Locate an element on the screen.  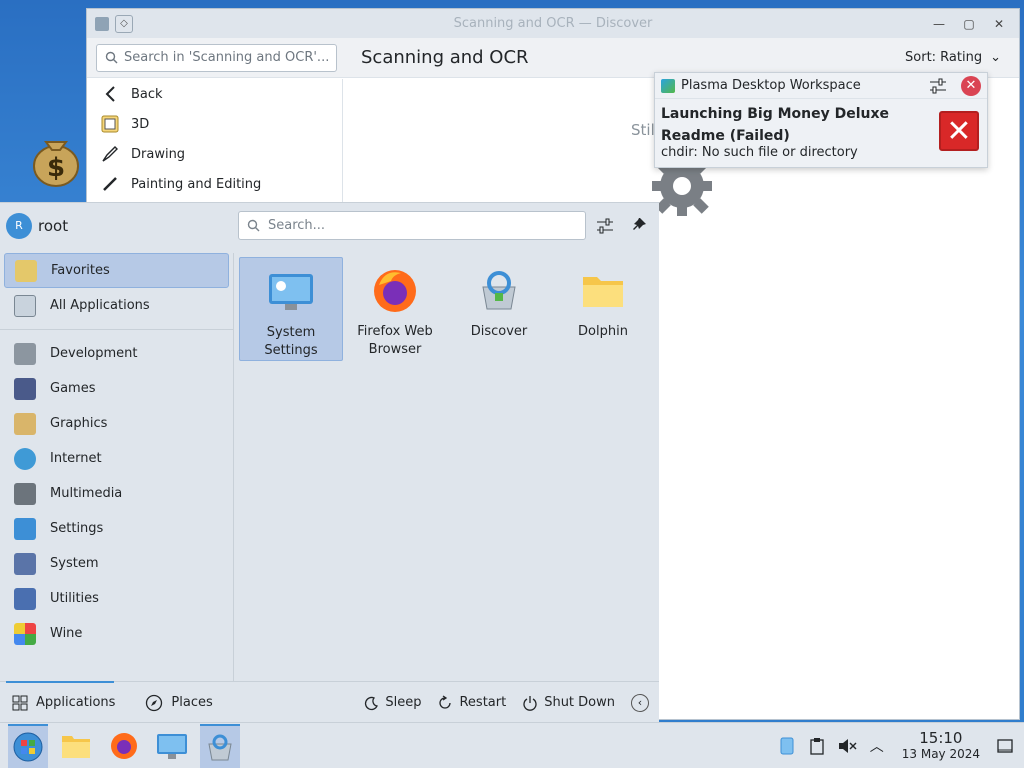
sidebar-item-label: Painting and Editing is located at coordinates (196, 184).